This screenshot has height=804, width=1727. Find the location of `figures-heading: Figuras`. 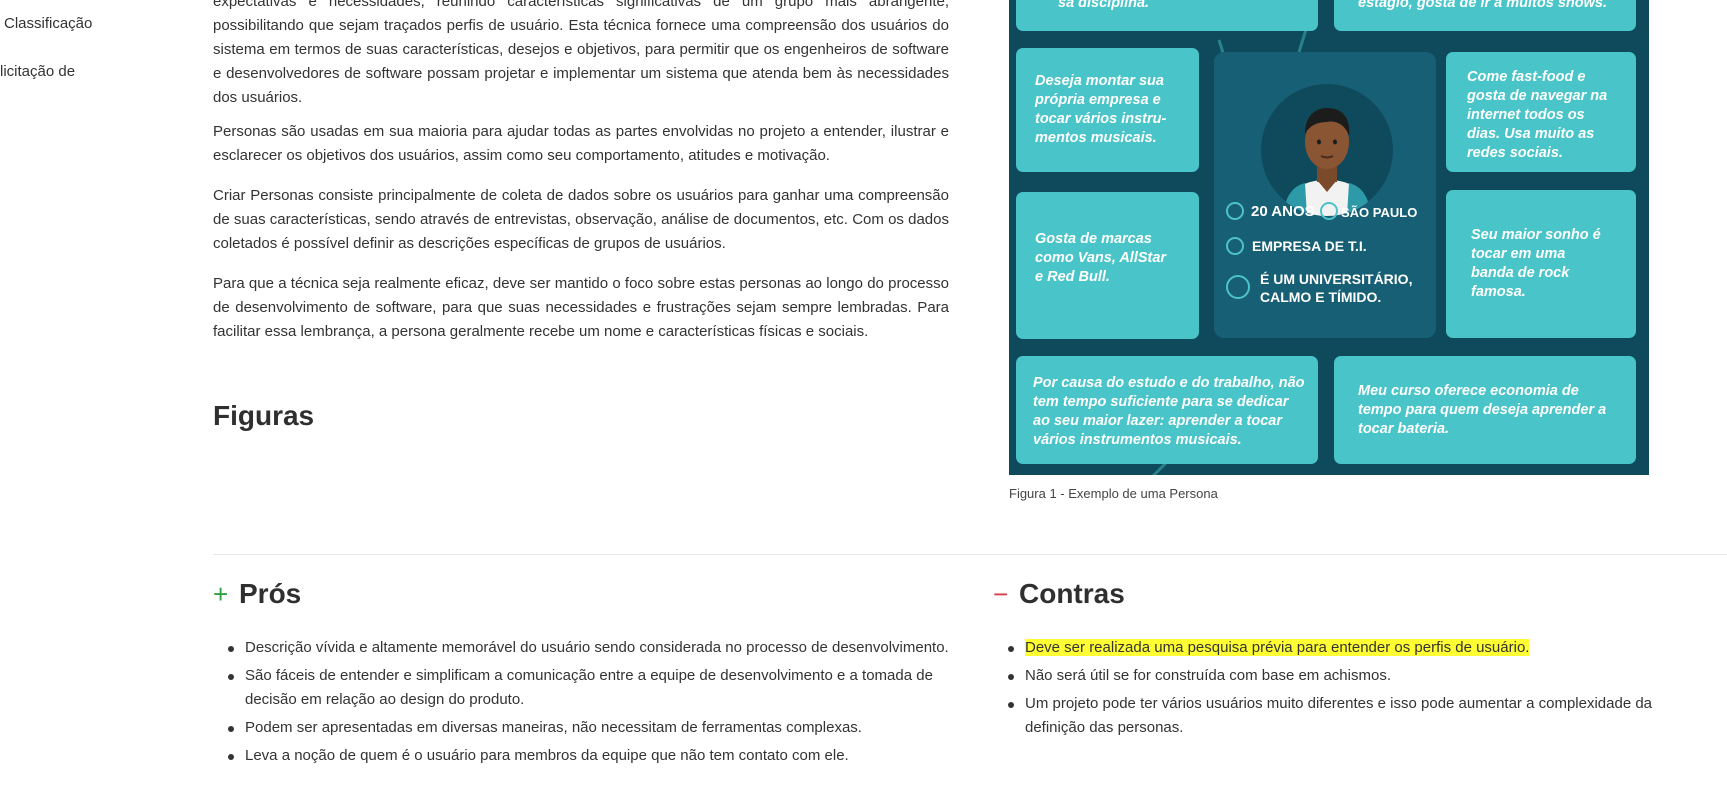

figures-heading: Figuras is located at coordinates (264, 415).